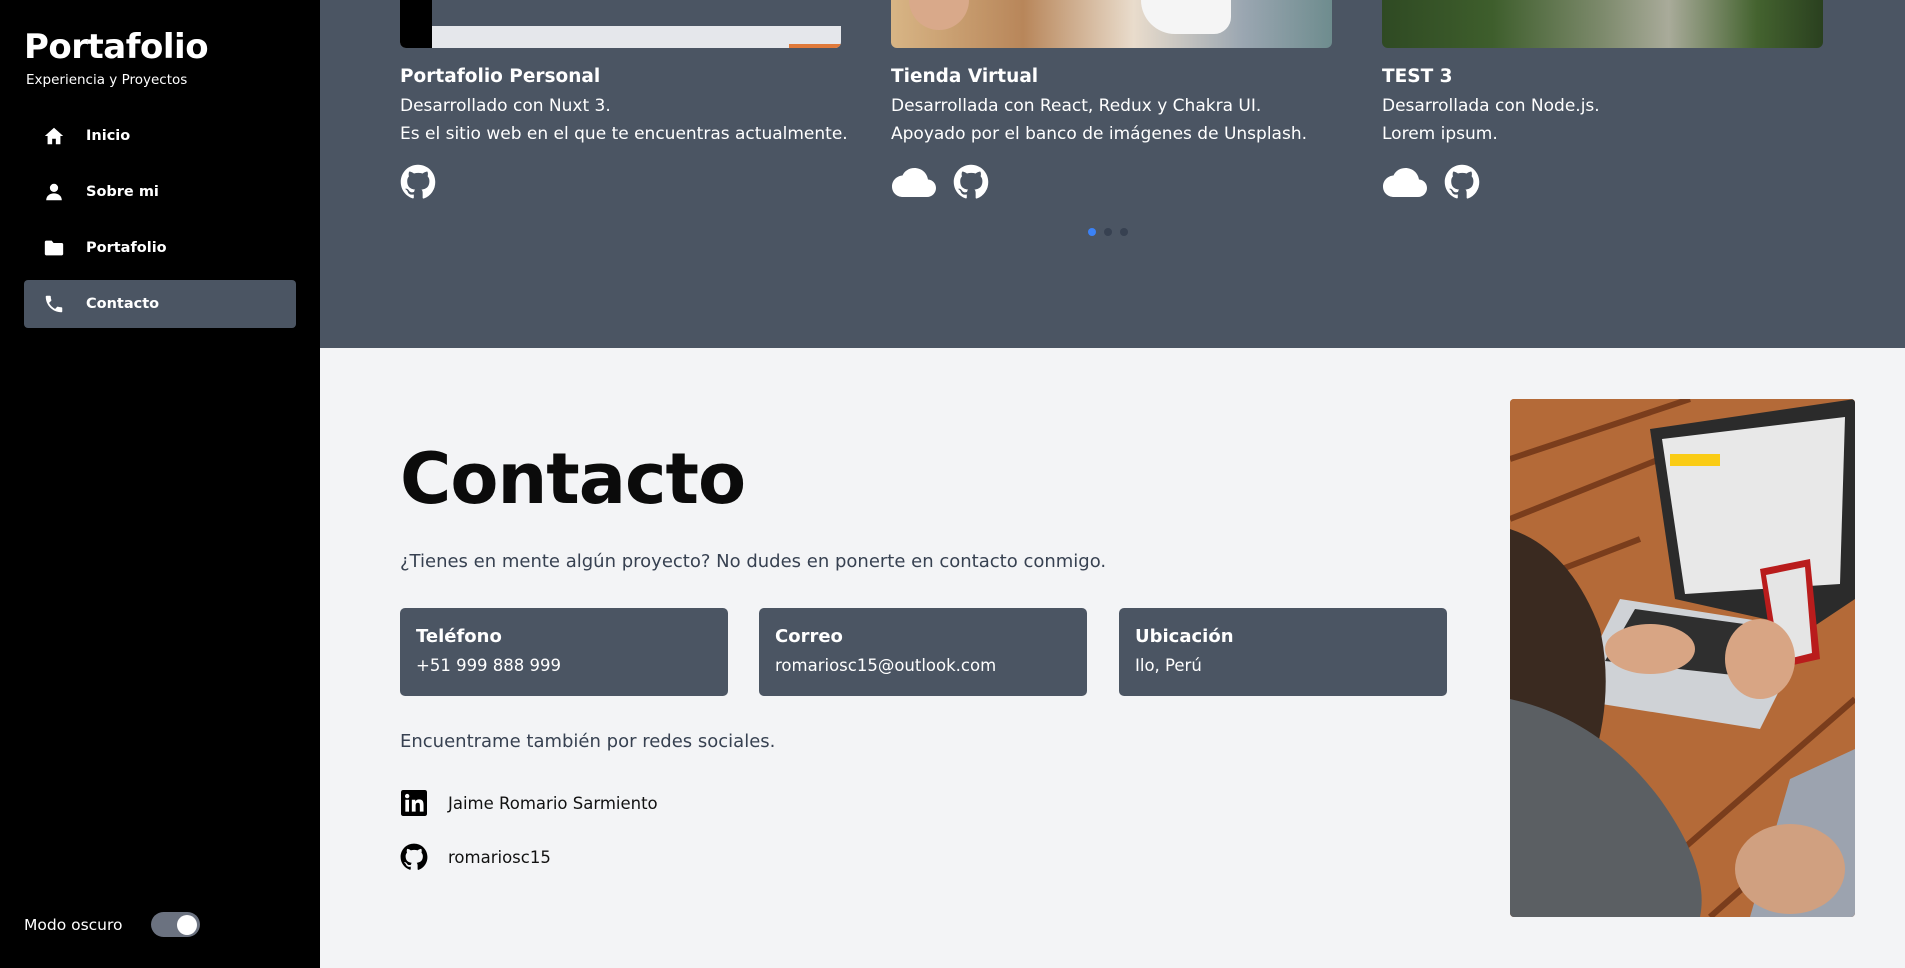 This screenshot has width=1905, height=968. Describe the element at coordinates (505, 106) in the screenshot. I see `project-description: Desarrollado con Nuxt 3.` at that location.